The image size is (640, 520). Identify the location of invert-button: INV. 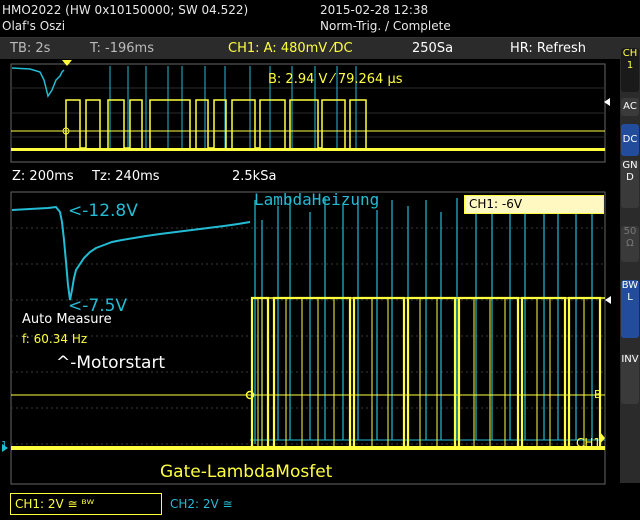
(630, 379).